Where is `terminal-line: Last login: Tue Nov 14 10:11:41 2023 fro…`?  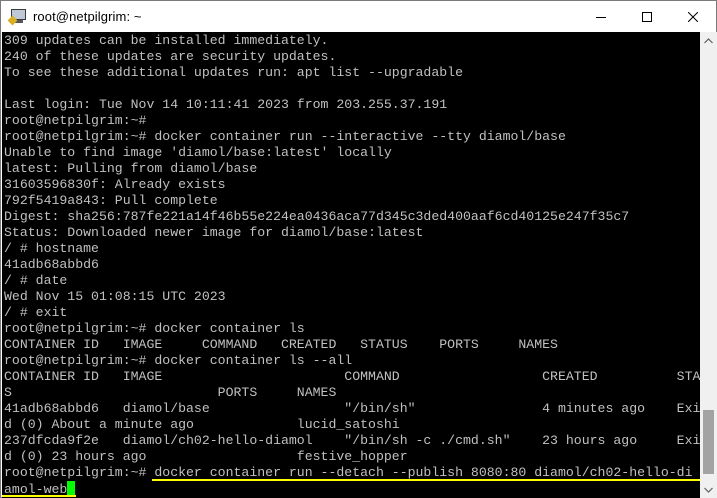 terminal-line: Last login: Tue Nov 14 10:11:41 2023 fro… is located at coordinates (352, 105).